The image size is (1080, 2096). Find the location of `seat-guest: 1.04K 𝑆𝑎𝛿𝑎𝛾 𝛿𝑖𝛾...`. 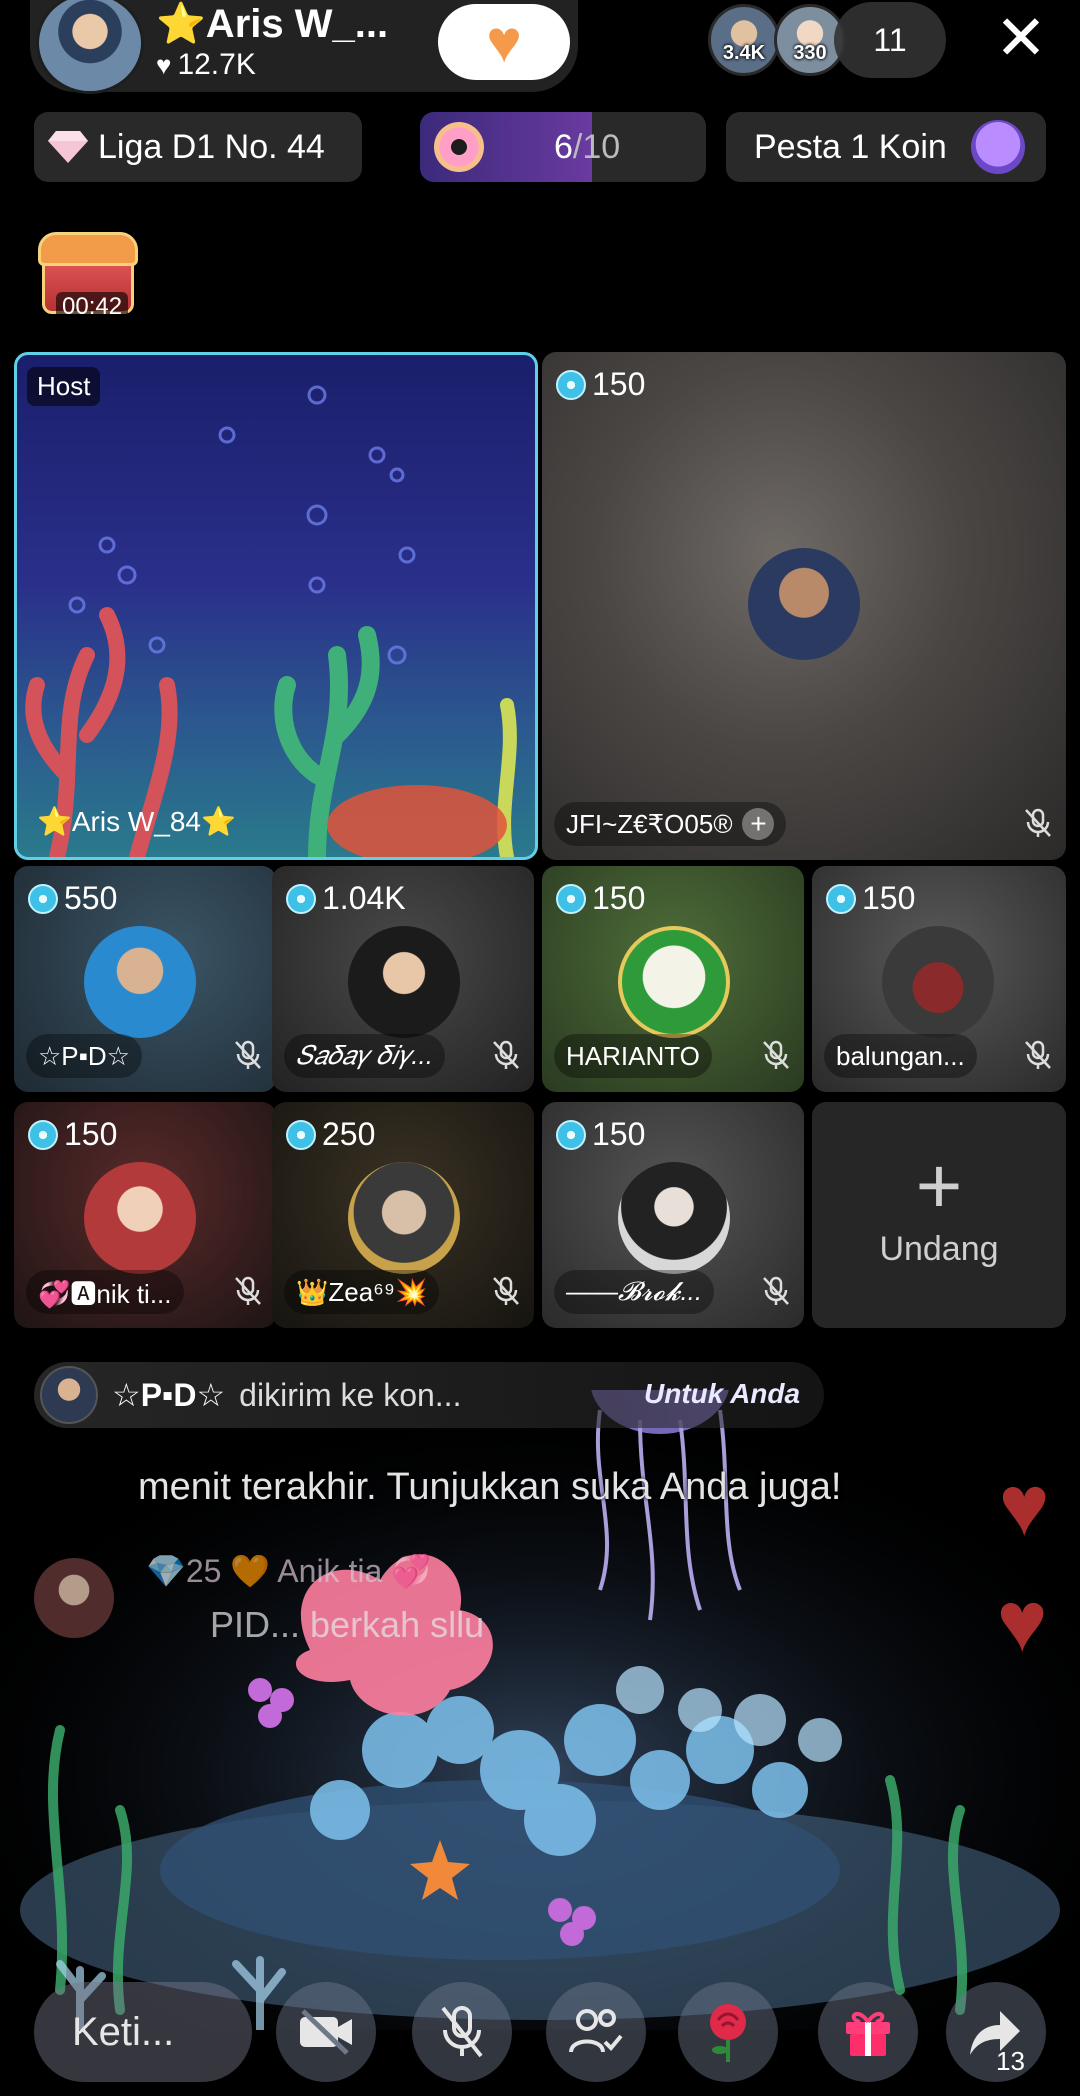

seat-guest: 1.04K 𝑆𝑎𝛿𝑎𝛾 𝛿𝑖𝛾... is located at coordinates (403, 979).